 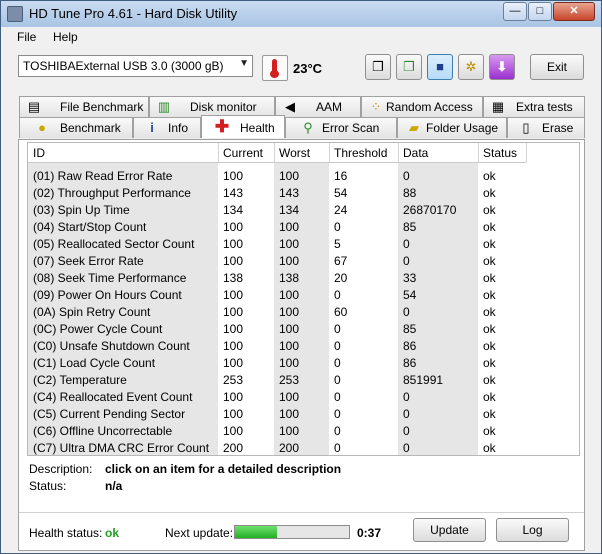 I want to click on exit-button: Exit, so click(x=557, y=67).